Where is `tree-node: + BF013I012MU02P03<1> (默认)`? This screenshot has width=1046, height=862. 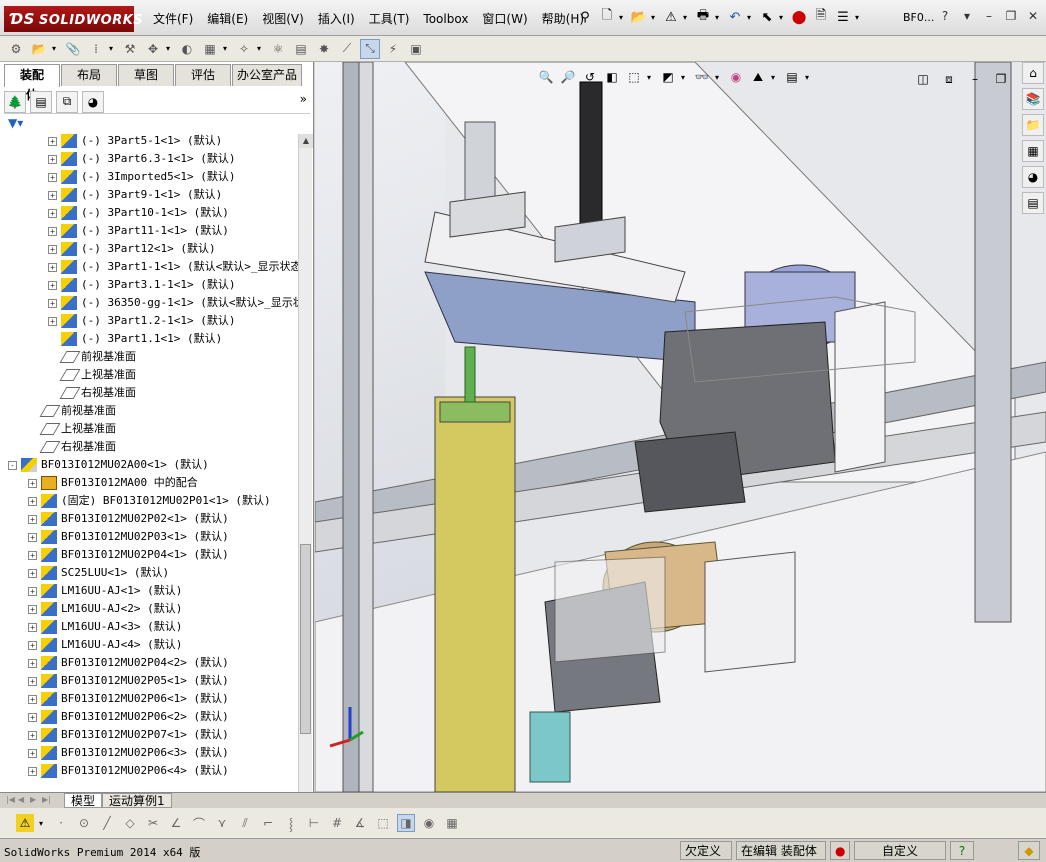
tree-node: + BF013I012MU02P03<1> (默认) is located at coordinates (128, 537).